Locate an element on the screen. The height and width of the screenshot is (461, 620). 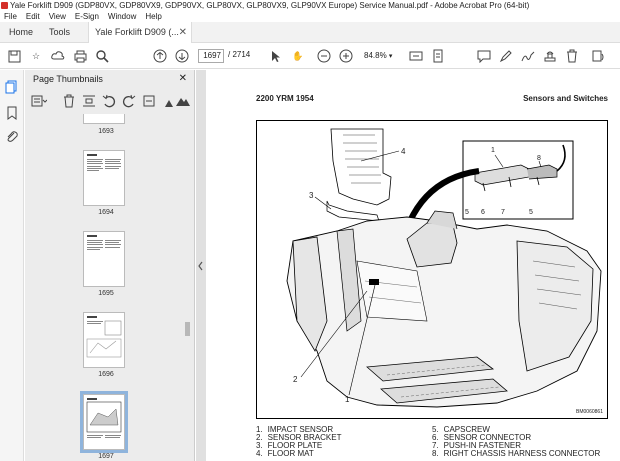
tab-home: Home is located at coordinates (21, 32).